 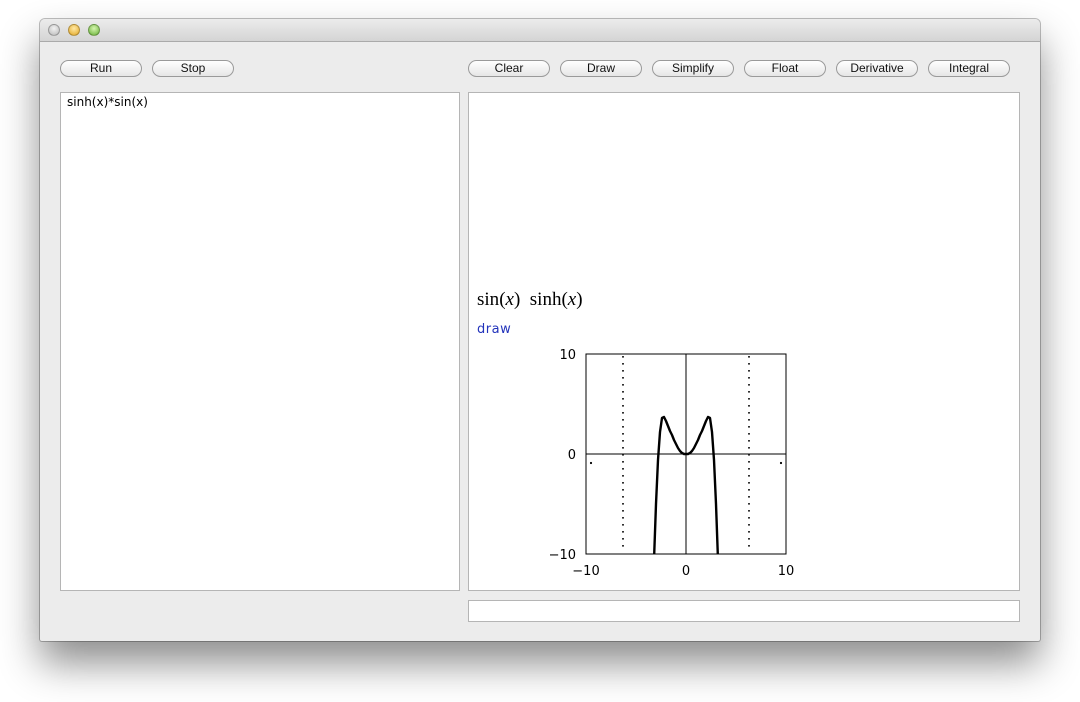 What do you see at coordinates (562, 555) in the screenshot?
I see `y-tick-label: −10` at bounding box center [562, 555].